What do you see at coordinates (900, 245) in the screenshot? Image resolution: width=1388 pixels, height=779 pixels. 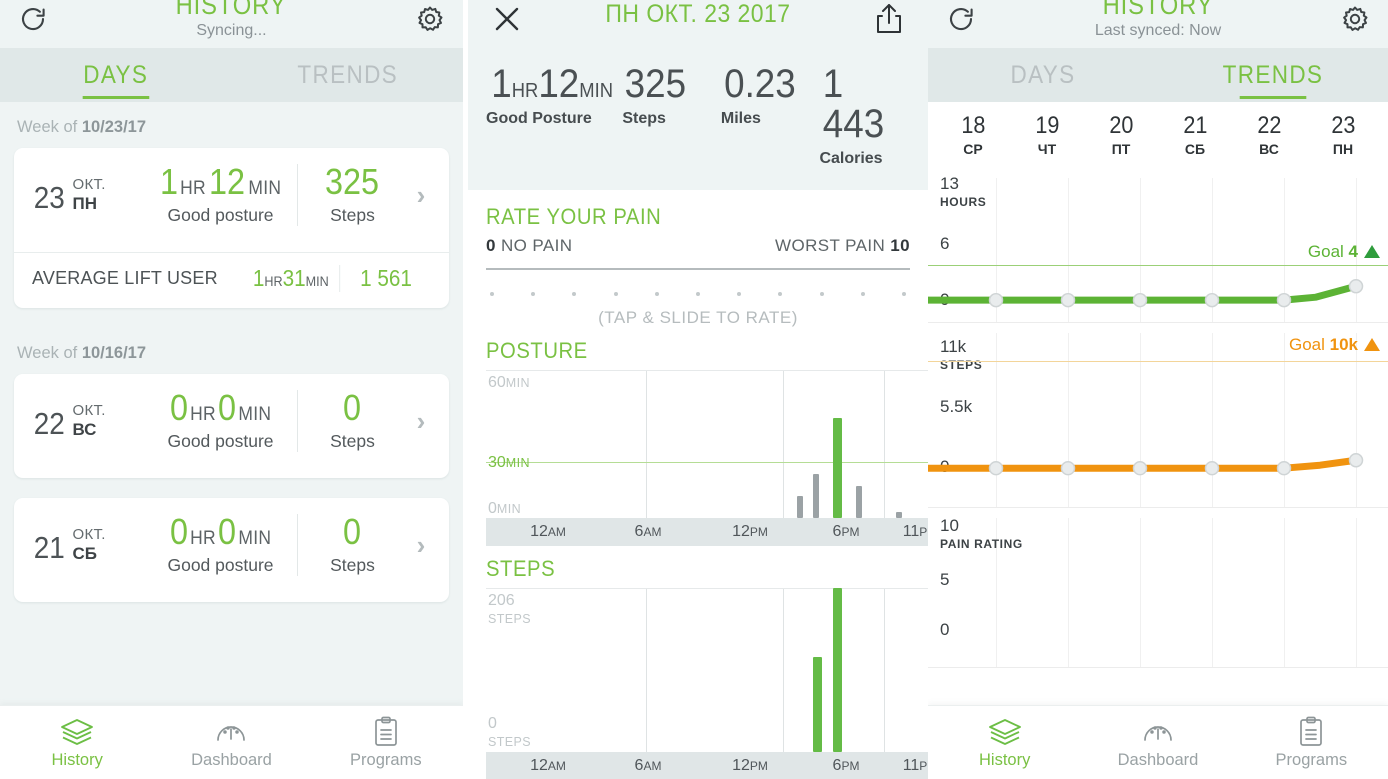 I see `pain-max-number: 10` at bounding box center [900, 245].